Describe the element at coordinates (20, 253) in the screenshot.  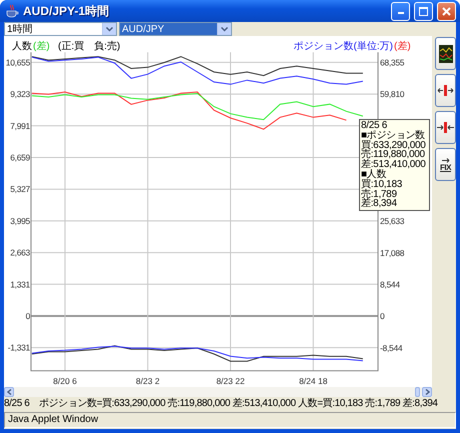
I see `axis-tick-label: 2,663` at that location.